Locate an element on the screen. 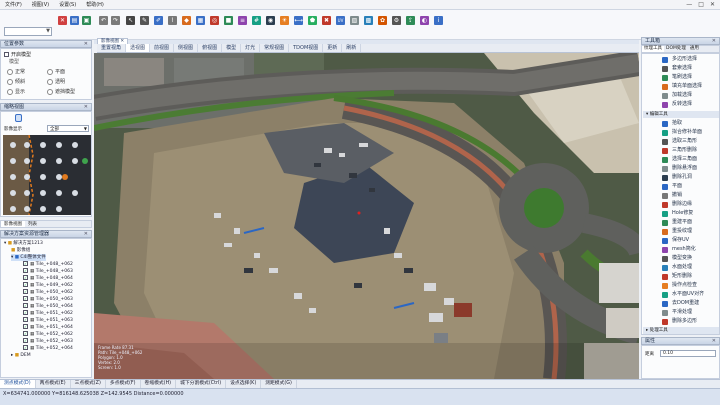 This screenshot has width=720, height=405. layer-icon: ≡ is located at coordinates (242, 20).